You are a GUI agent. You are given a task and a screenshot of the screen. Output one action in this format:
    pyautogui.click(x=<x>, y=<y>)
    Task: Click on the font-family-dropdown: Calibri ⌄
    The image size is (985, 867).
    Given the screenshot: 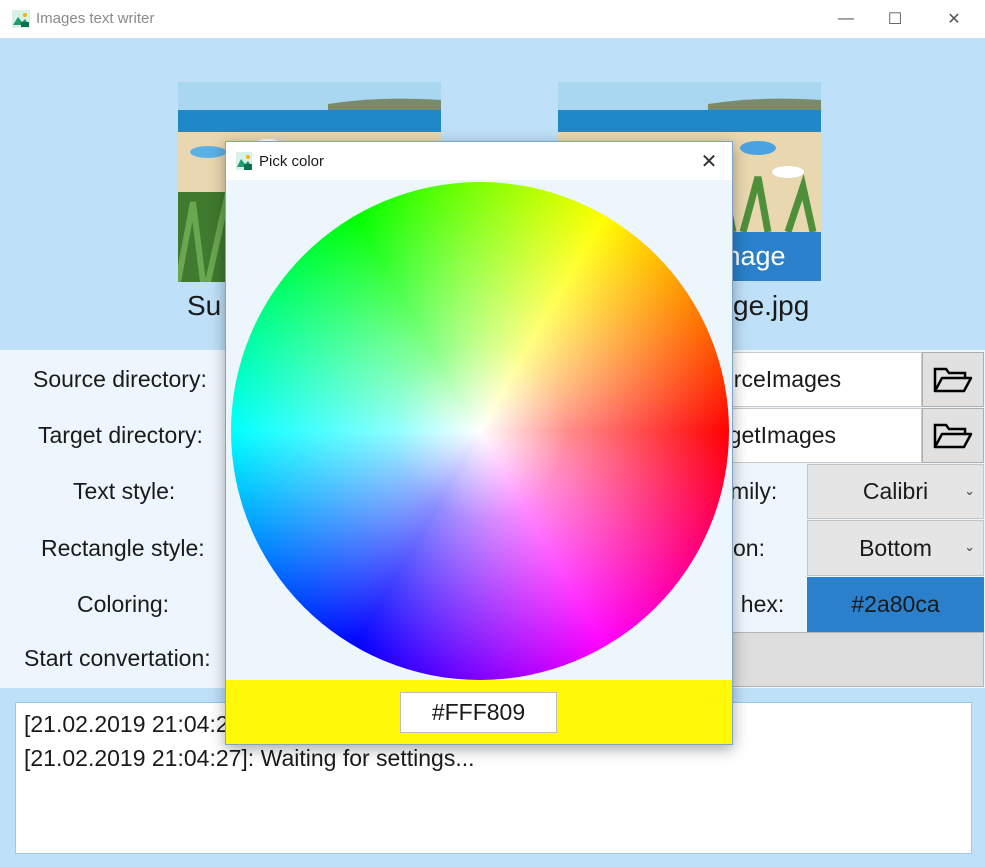 What is the action you would take?
    pyautogui.click(x=895, y=491)
    